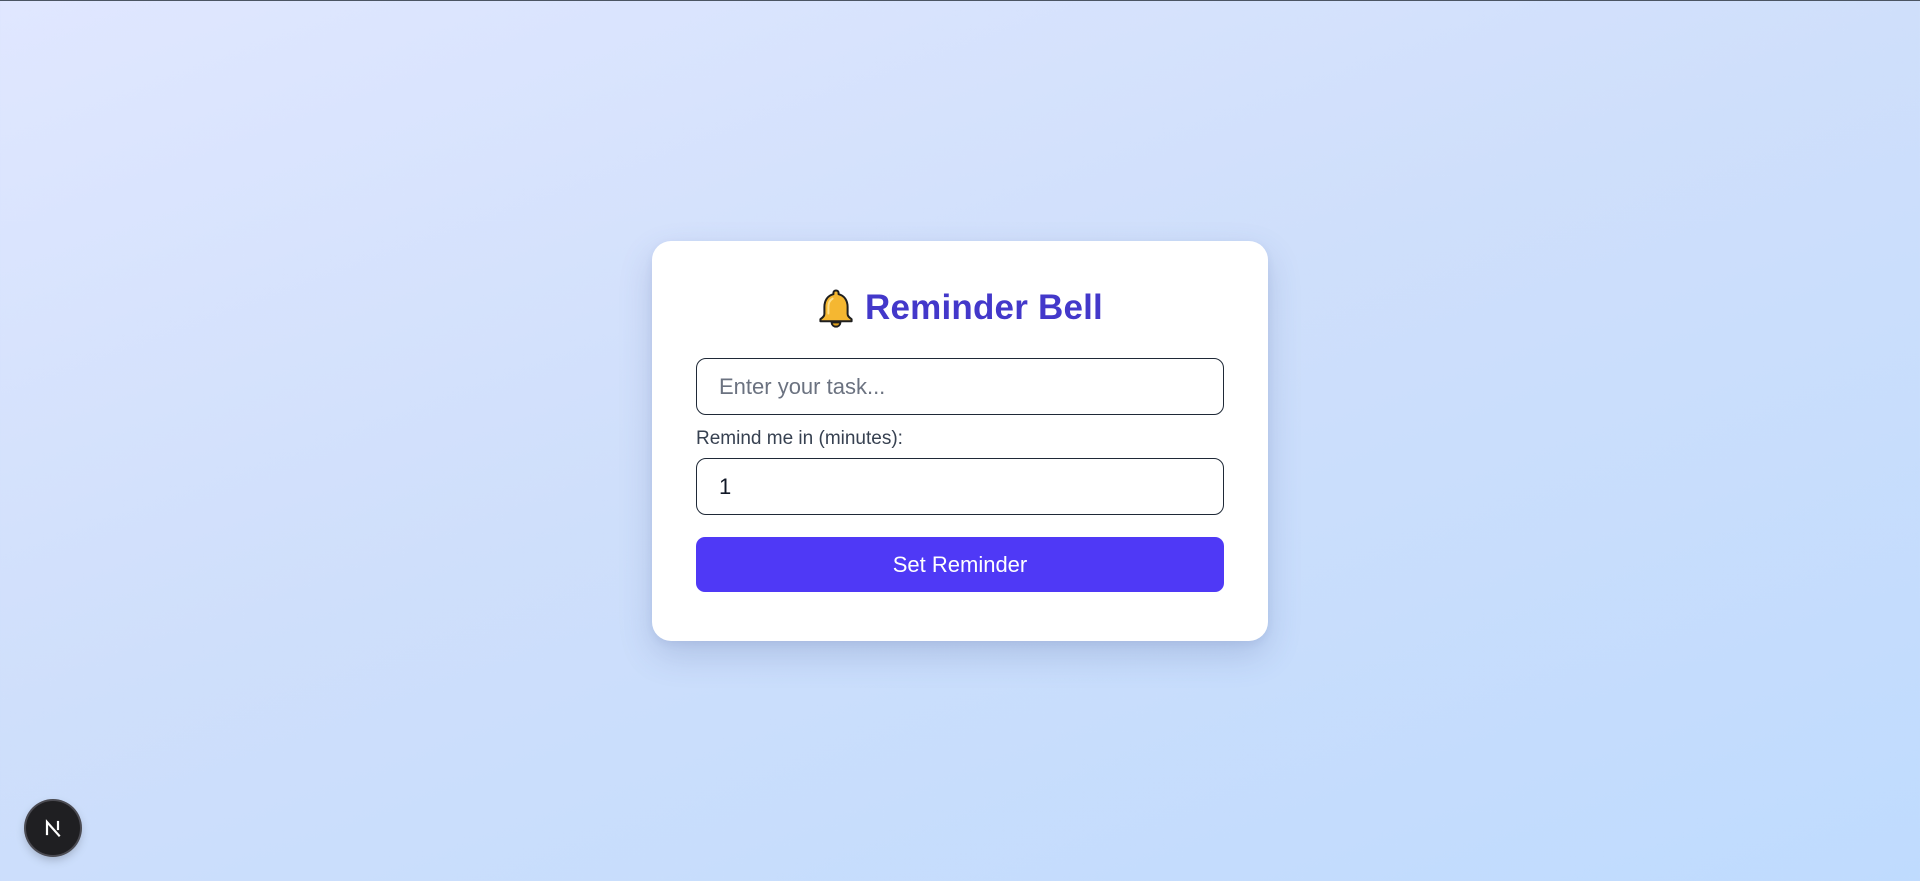  I want to click on app-title: Reminder Bell, so click(984, 307).